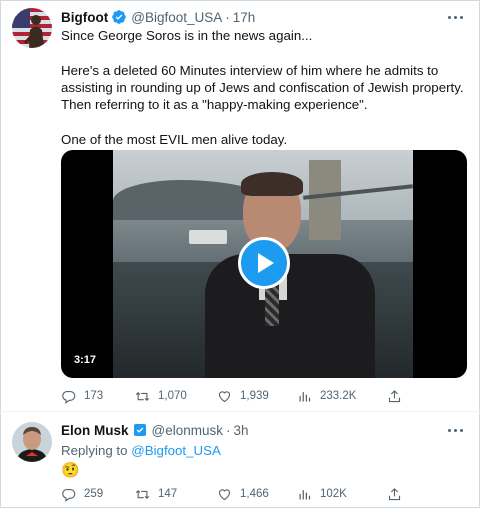 The image size is (480, 508). Describe the element at coordinates (94, 494) in the screenshot. I see `reply-count: 259` at that location.